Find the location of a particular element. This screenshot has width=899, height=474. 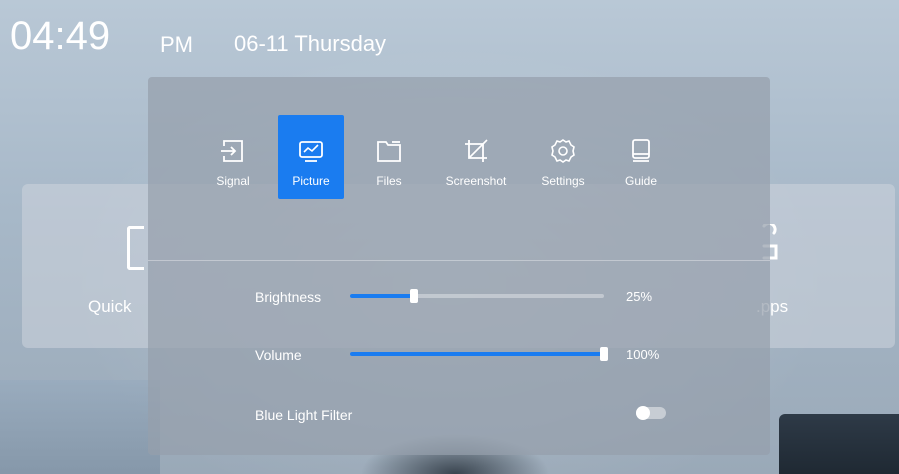

quick-app-icon is located at coordinates (135, 248).